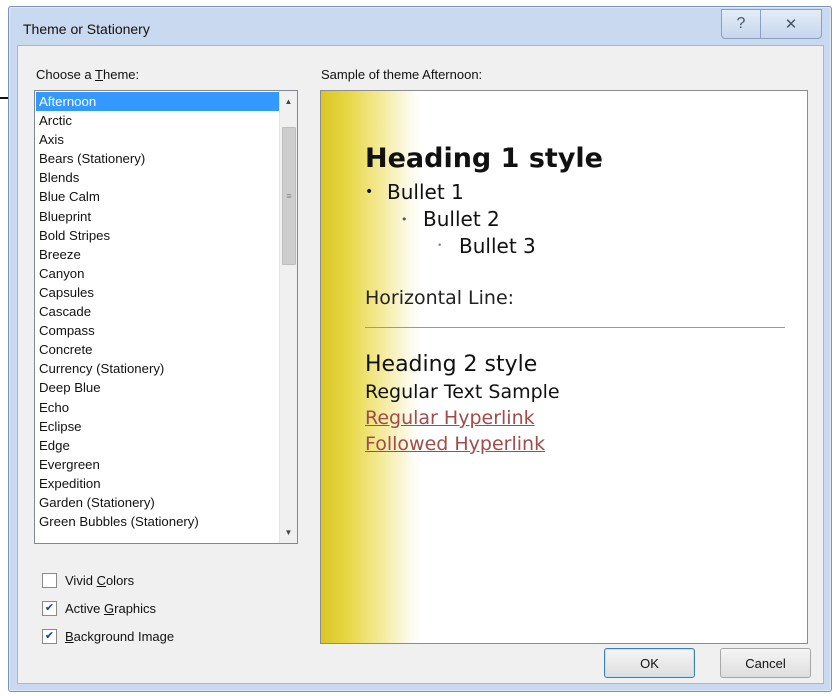 The height and width of the screenshot is (696, 838). What do you see at coordinates (157, 426) in the screenshot?
I see `theme-list-item: Eclipse` at bounding box center [157, 426].